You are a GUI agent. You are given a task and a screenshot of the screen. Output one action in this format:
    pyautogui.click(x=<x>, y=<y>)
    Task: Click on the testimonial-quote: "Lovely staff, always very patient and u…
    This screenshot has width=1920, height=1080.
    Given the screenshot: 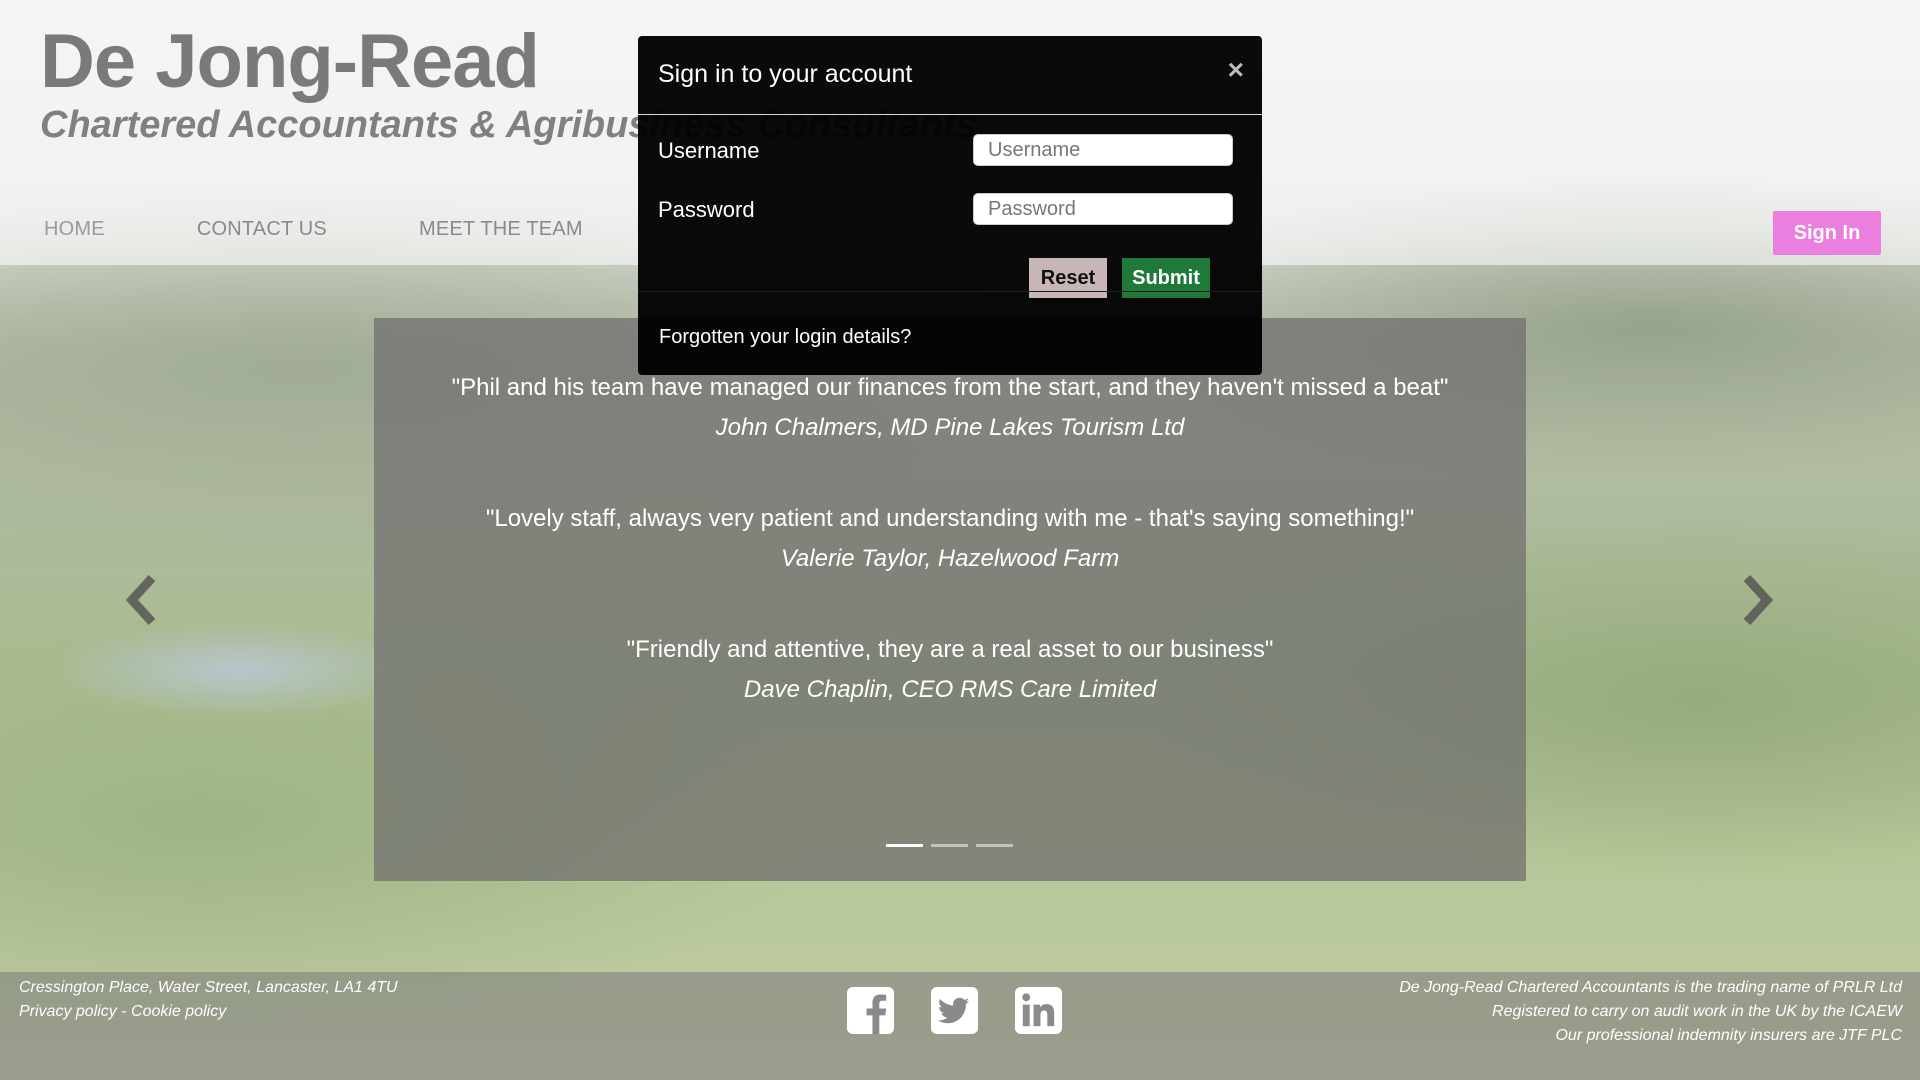 What is the action you would take?
    pyautogui.click(x=950, y=518)
    